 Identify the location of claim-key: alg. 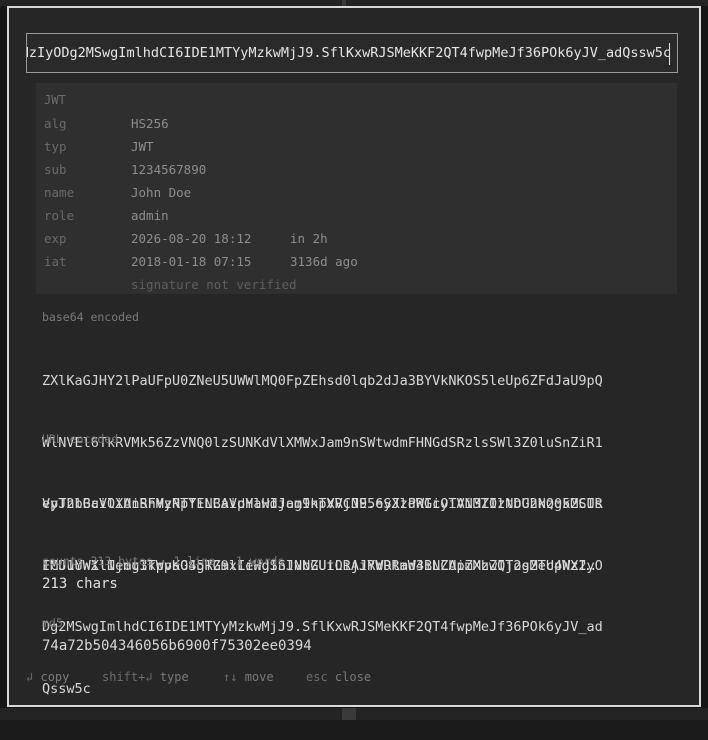
(55, 123).